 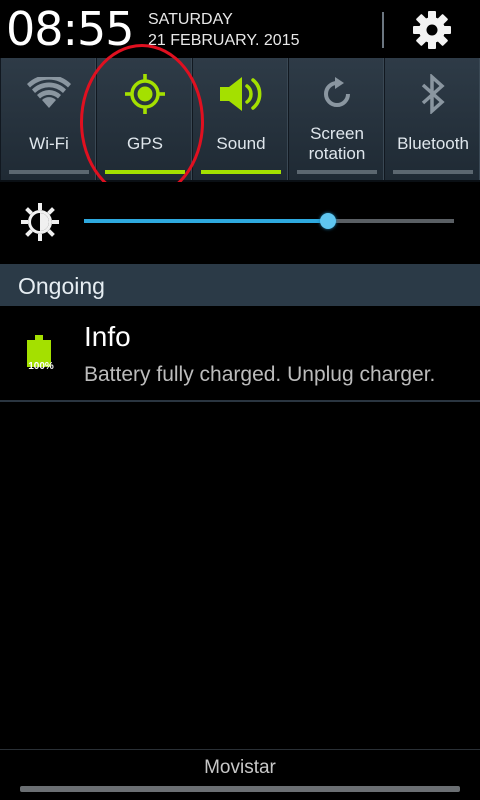 I want to click on notification-title: Info, so click(x=107, y=336).